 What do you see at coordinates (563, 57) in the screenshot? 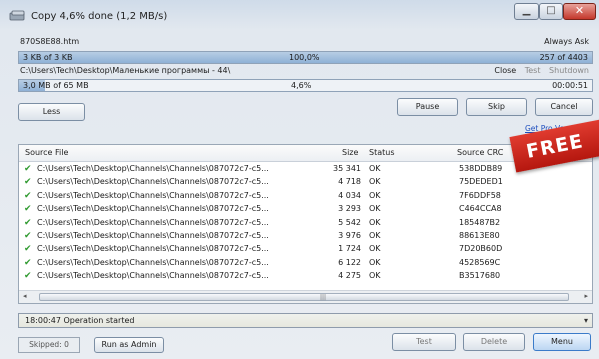
I see `file-count: 257 of 4403` at bounding box center [563, 57].